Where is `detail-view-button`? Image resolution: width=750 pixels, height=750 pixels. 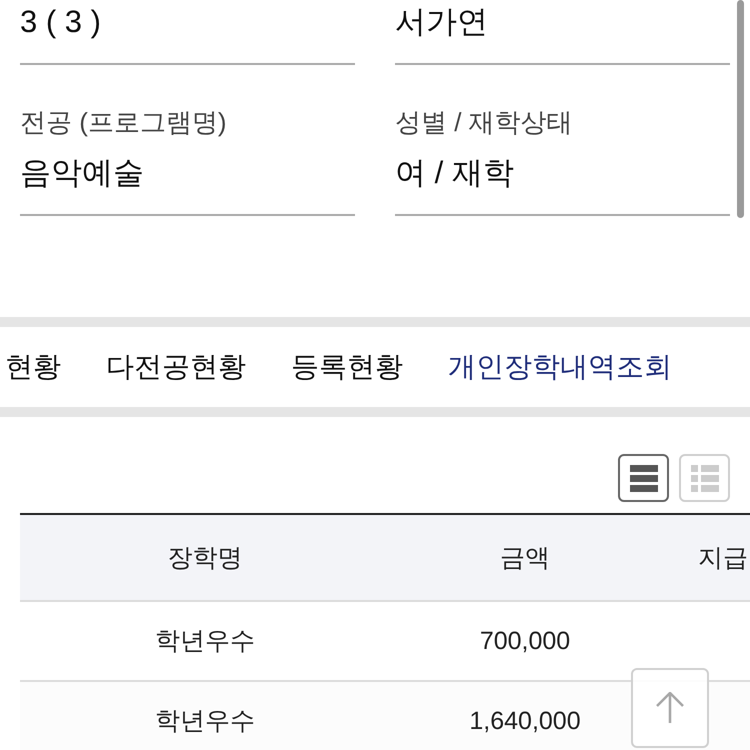 detail-view-button is located at coordinates (704, 478).